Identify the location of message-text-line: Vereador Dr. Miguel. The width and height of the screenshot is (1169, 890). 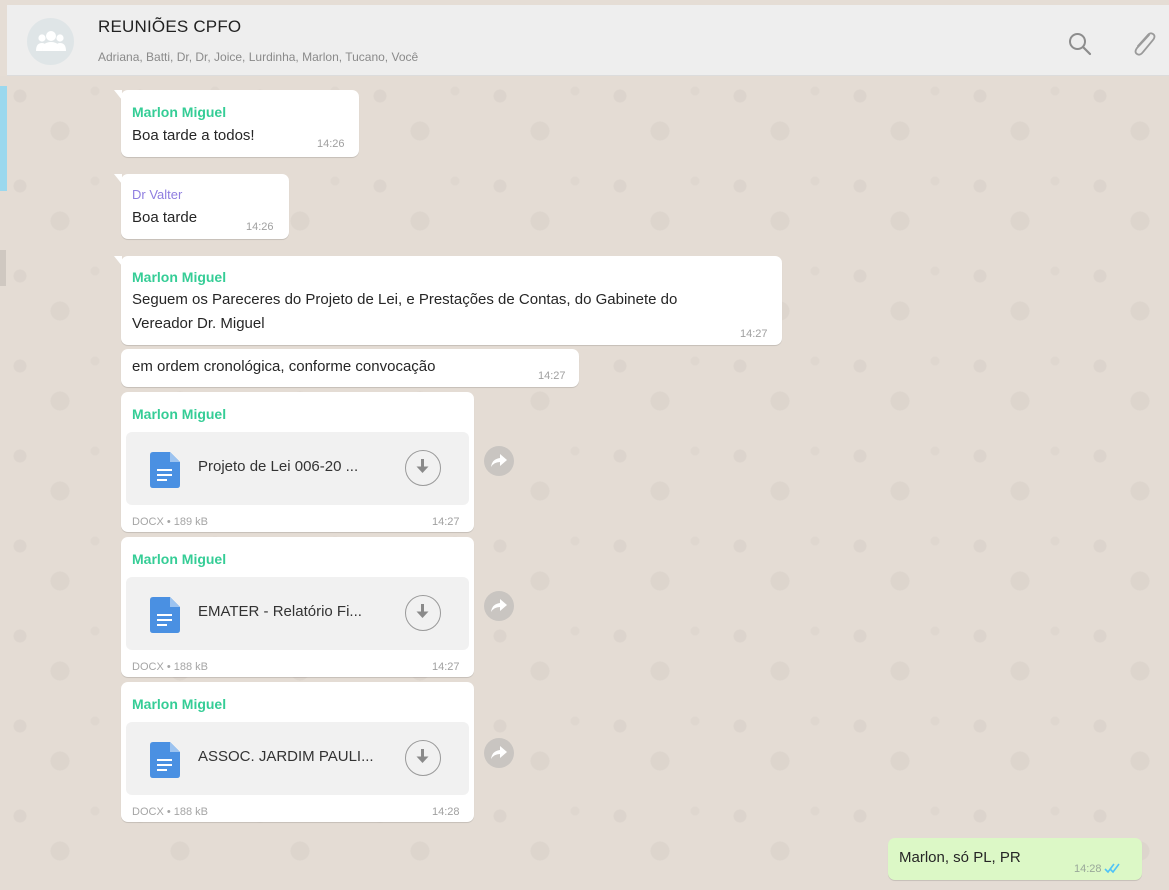
(198, 323).